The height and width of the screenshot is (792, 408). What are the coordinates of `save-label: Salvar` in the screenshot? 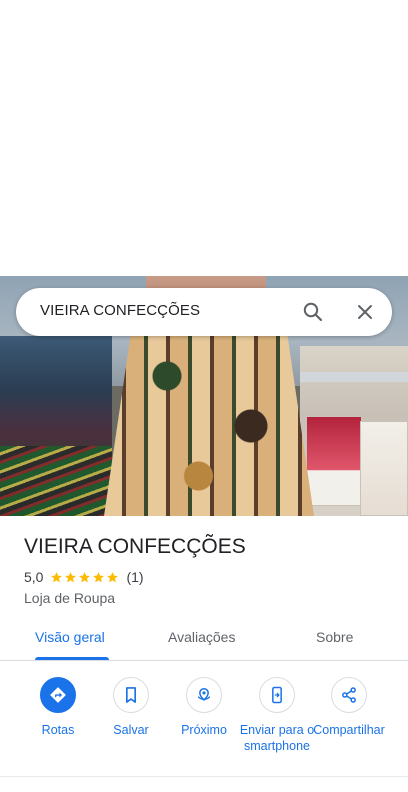 It's located at (131, 730).